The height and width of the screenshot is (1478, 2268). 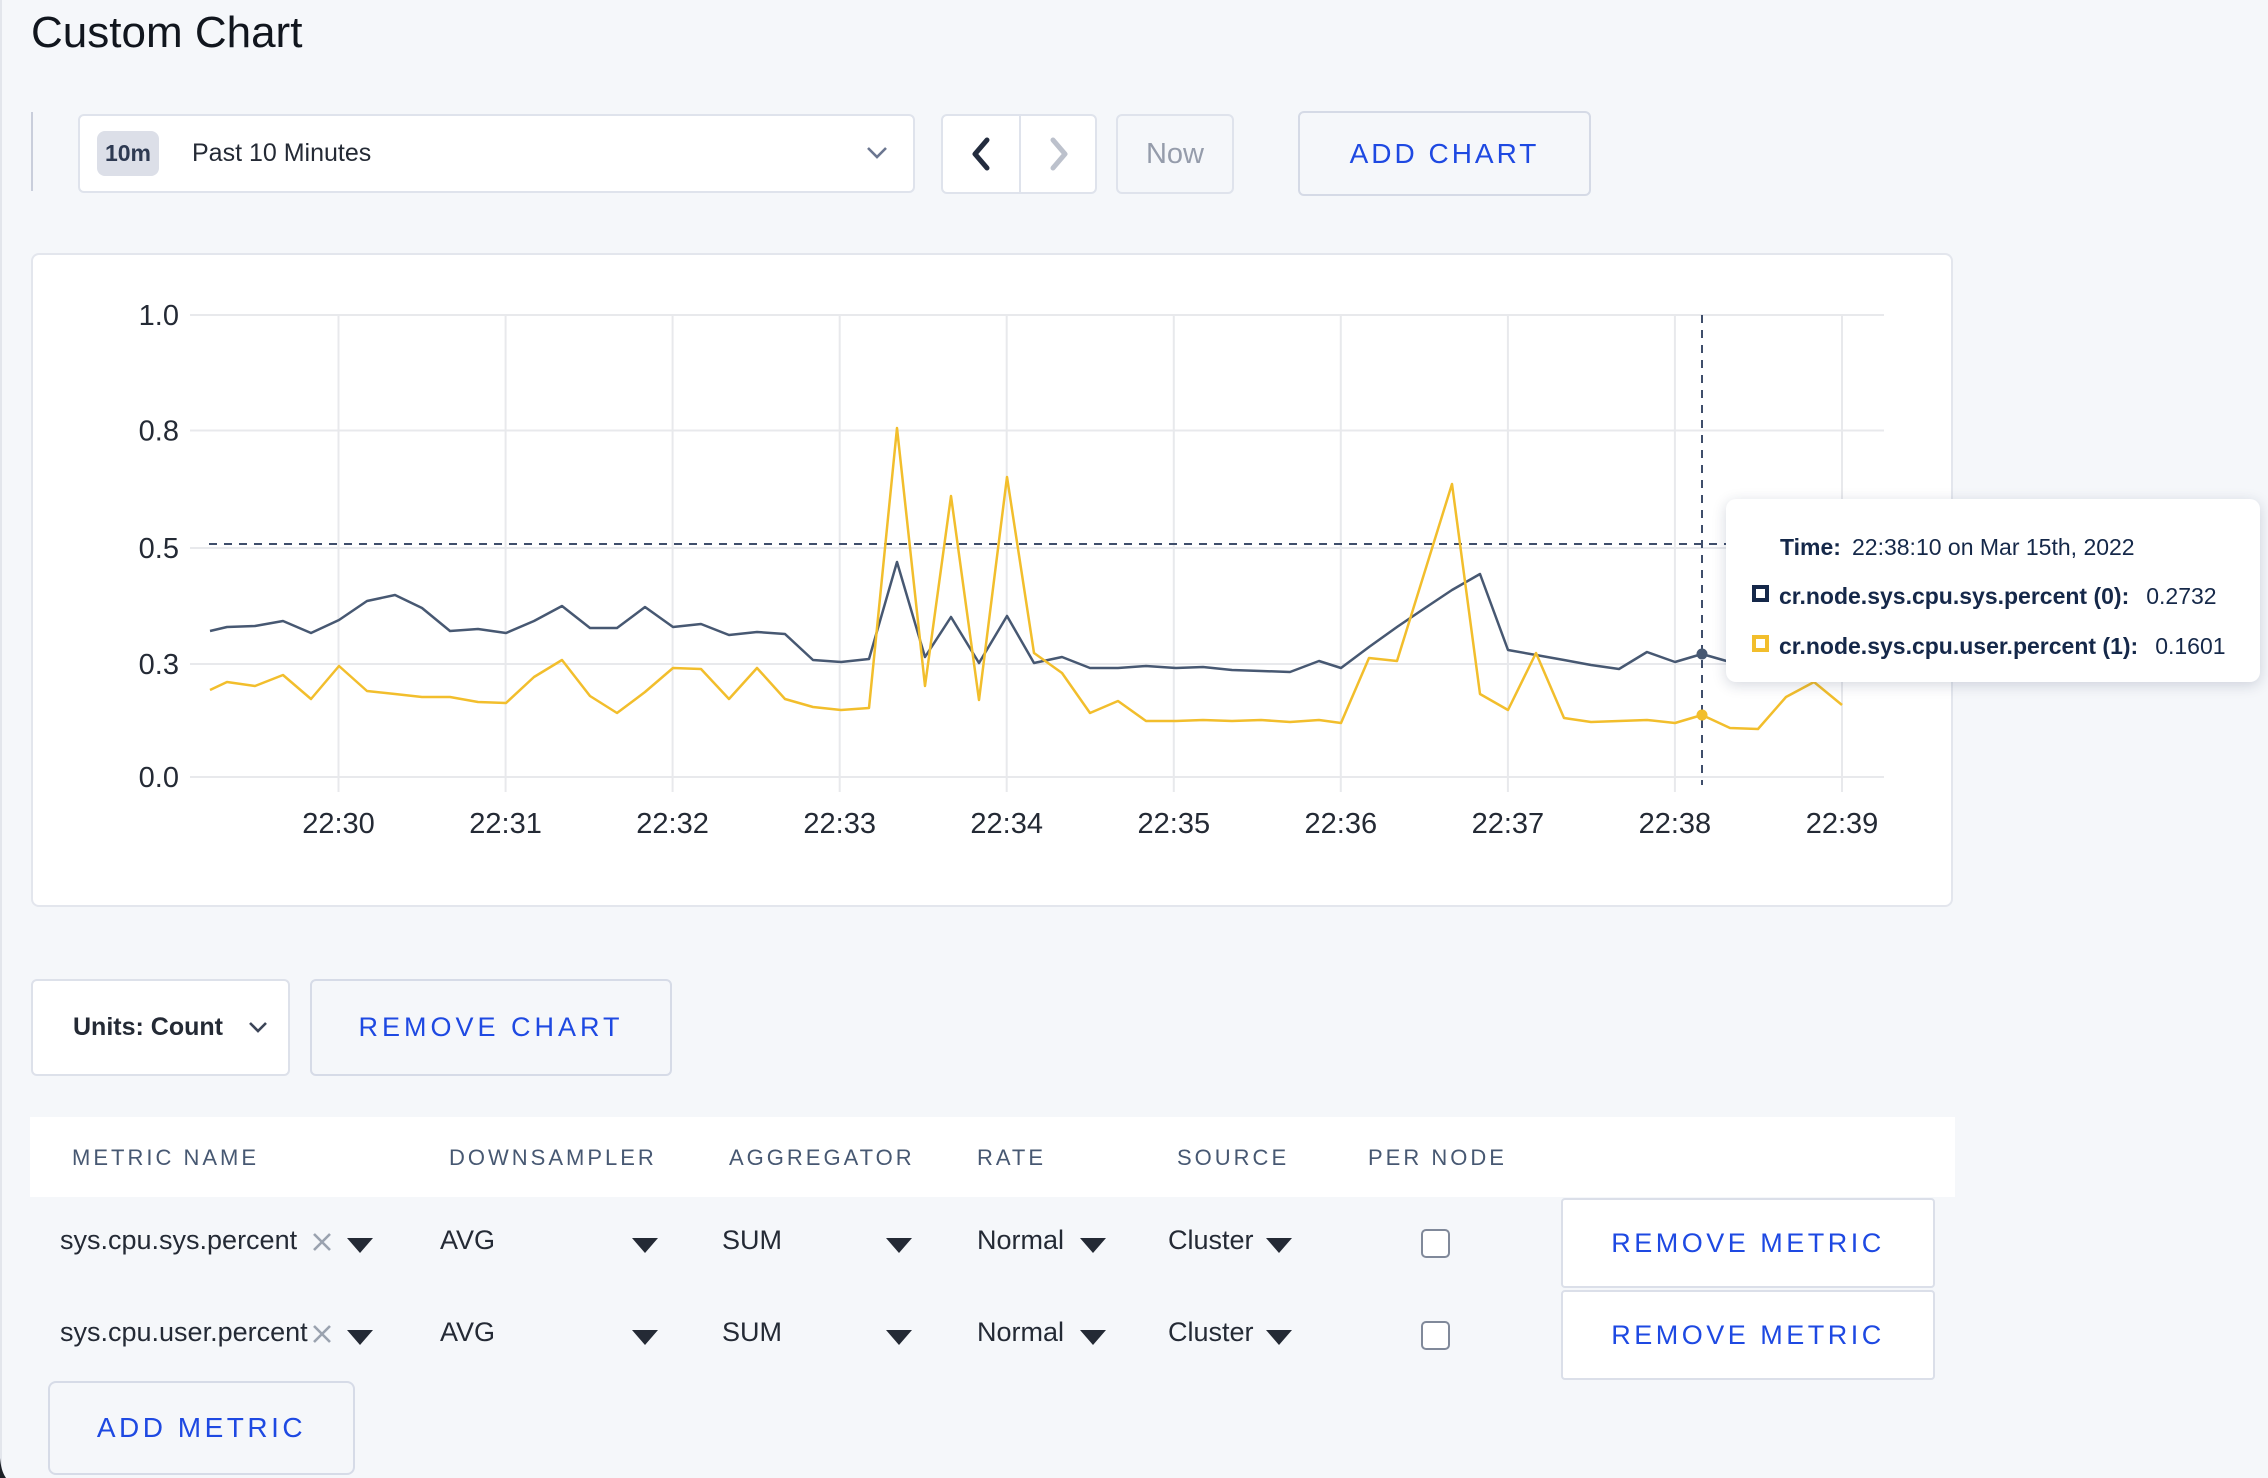 What do you see at coordinates (1842, 824) in the screenshot?
I see `svg-text: 22:39` at bounding box center [1842, 824].